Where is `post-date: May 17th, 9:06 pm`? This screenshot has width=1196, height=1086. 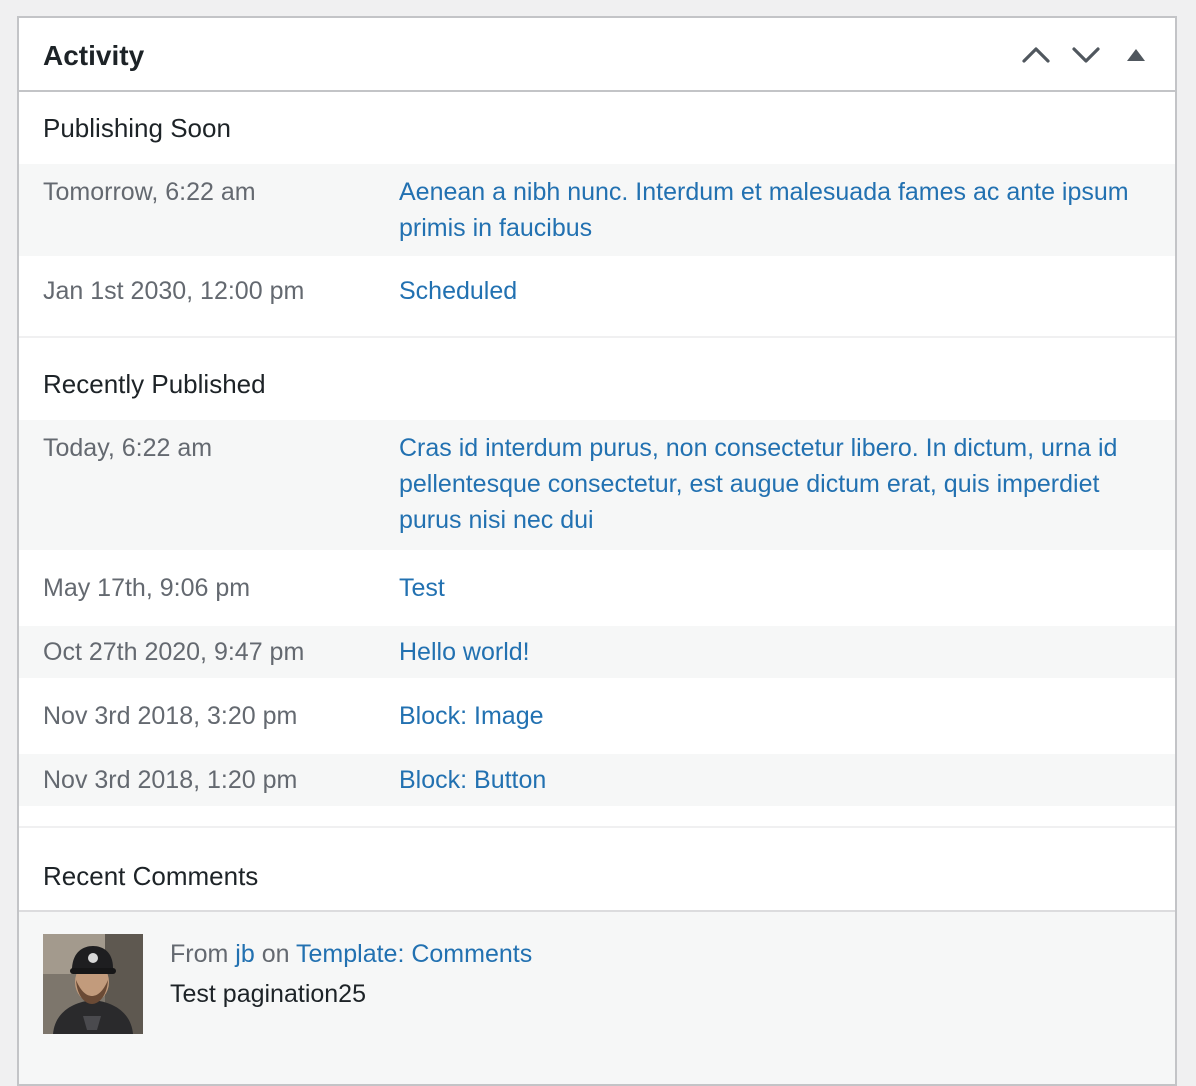
post-date: May 17th, 9:06 pm is located at coordinates (147, 588).